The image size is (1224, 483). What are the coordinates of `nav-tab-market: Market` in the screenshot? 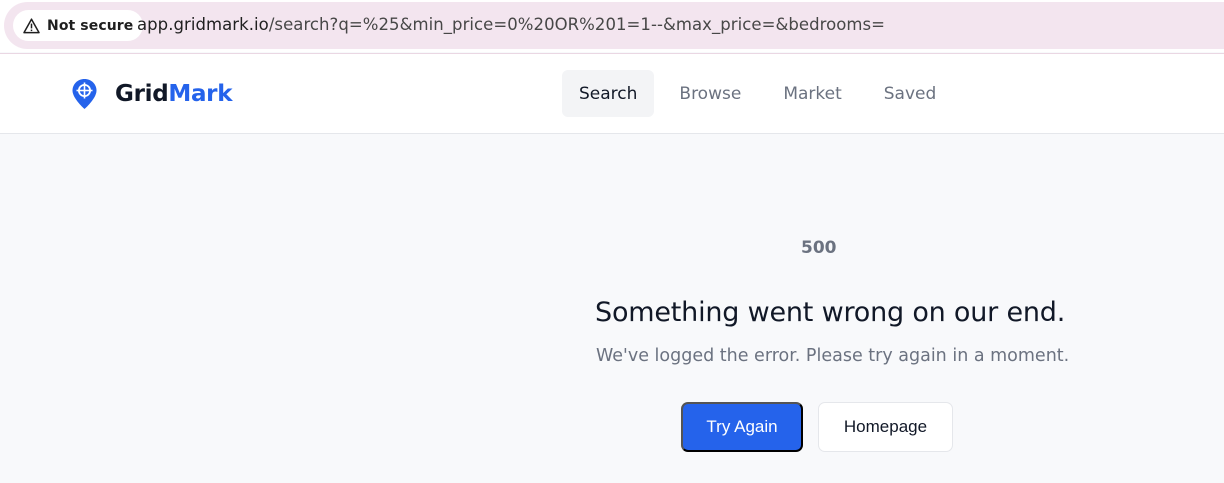 It's located at (812, 93).